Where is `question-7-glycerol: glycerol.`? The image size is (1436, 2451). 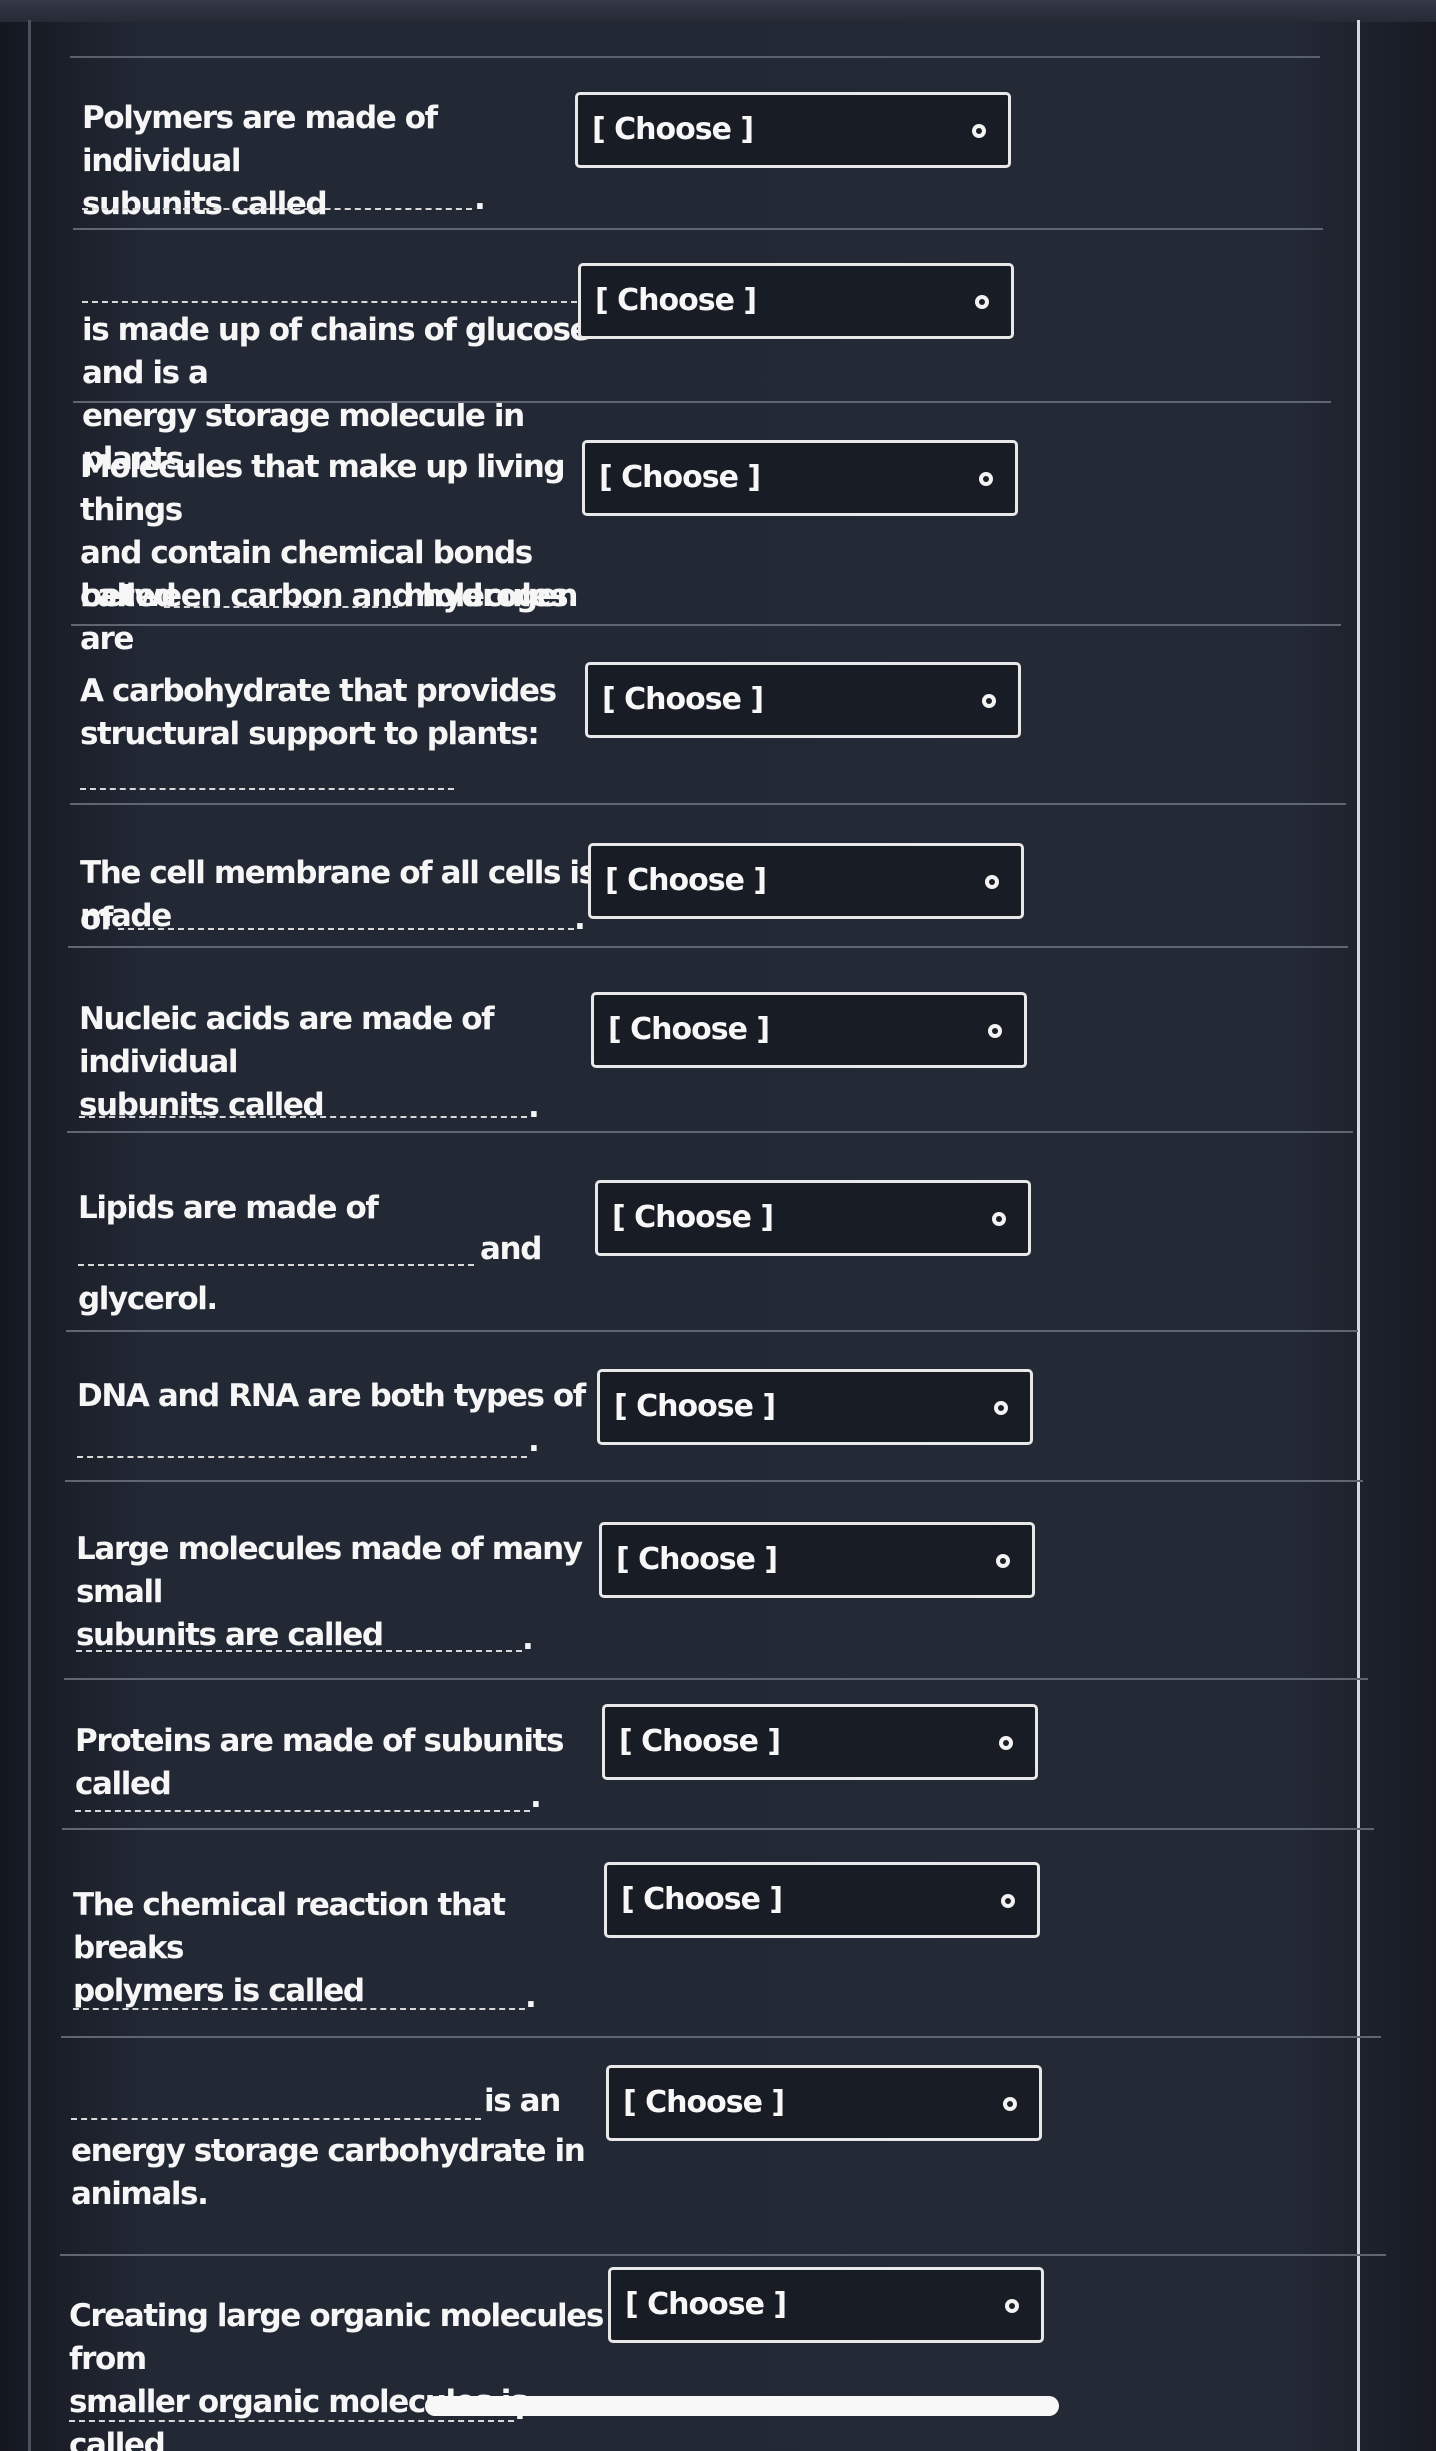
question-7-glycerol: glycerol. is located at coordinates (148, 1299).